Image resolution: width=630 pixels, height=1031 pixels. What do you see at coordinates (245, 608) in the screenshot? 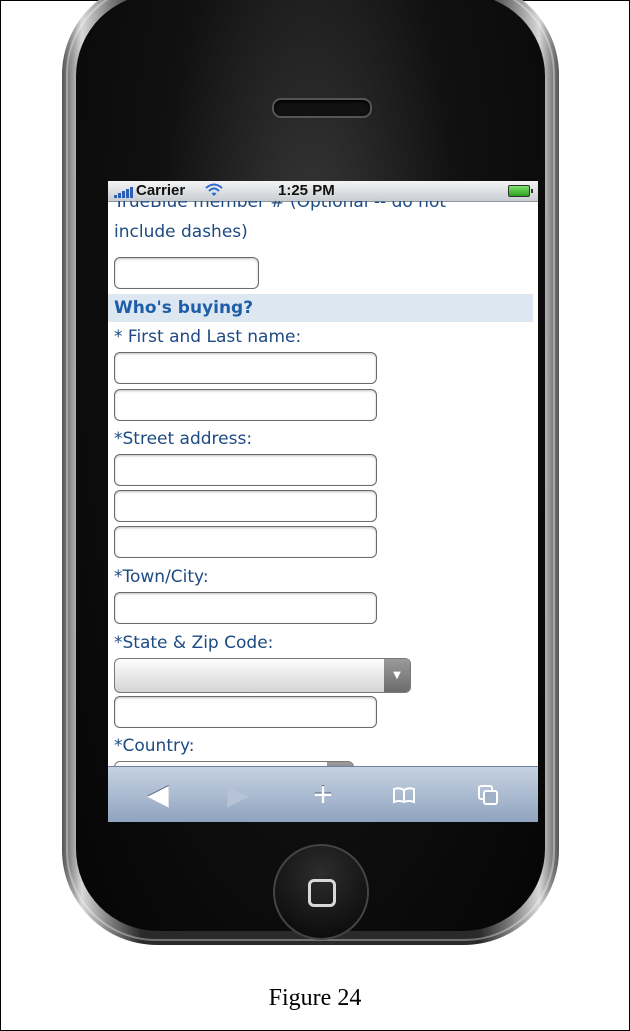
I see `town-city-input` at bounding box center [245, 608].